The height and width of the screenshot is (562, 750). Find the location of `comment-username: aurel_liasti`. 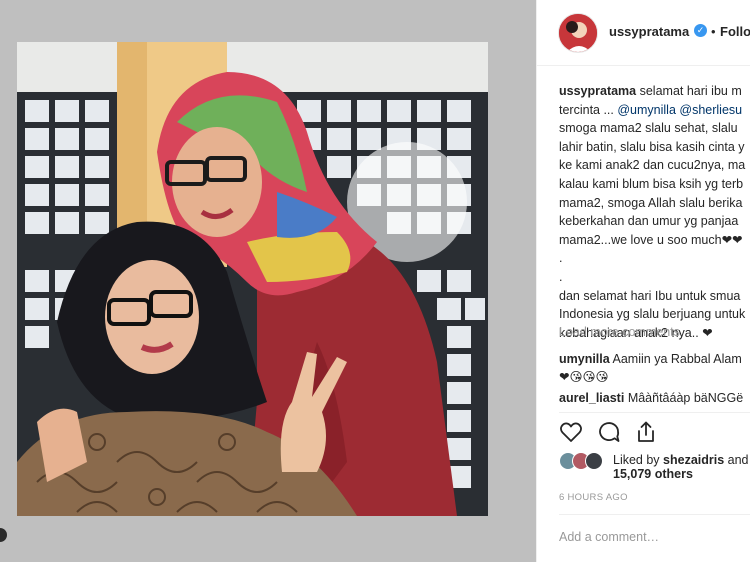

comment-username: aurel_liasti is located at coordinates (591, 398).